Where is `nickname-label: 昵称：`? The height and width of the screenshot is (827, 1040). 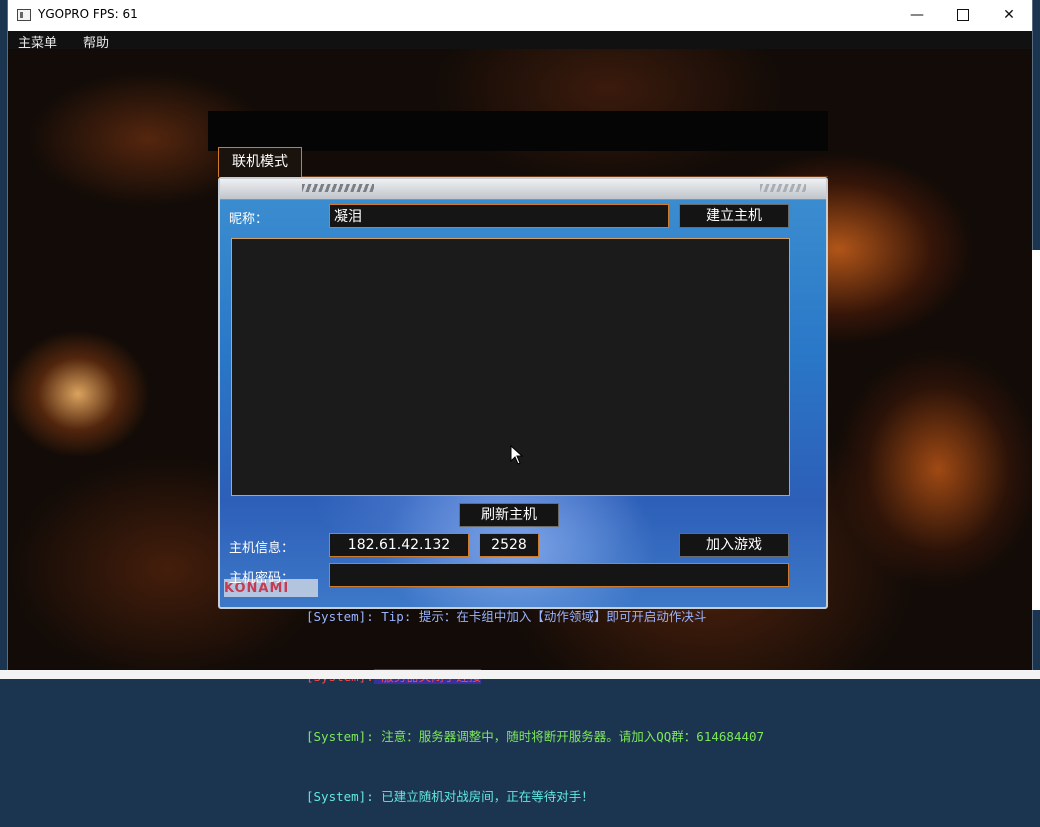
nickname-label: 昵称： is located at coordinates (249, 219).